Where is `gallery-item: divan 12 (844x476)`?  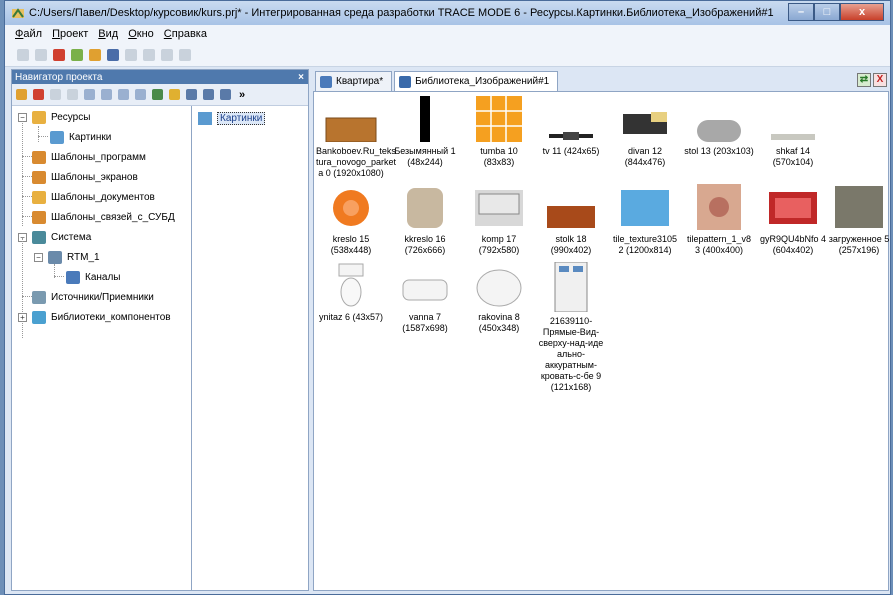 gallery-item: divan 12 (844x476) is located at coordinates (645, 132).